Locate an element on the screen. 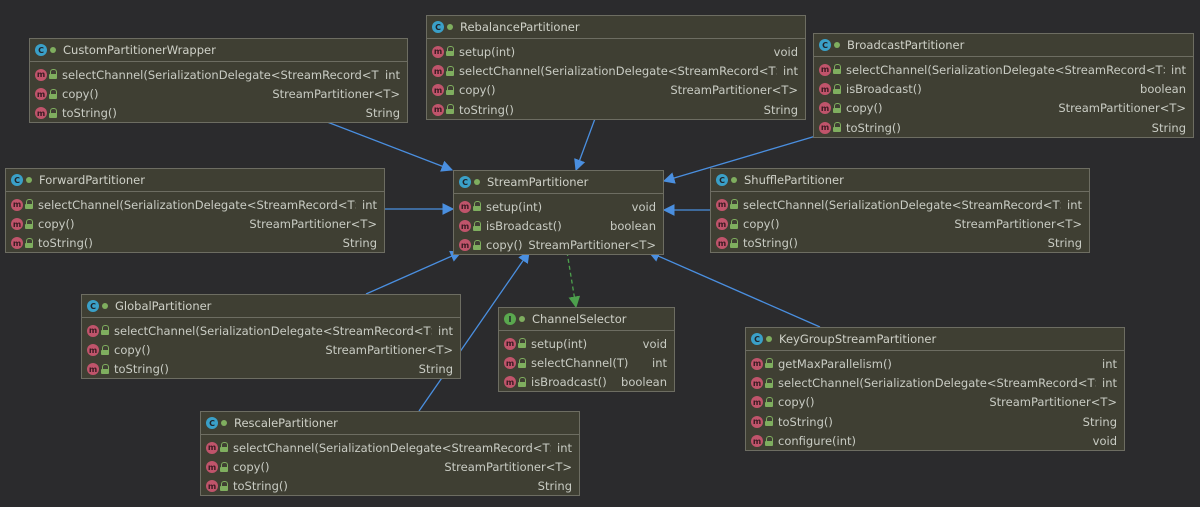 This screenshot has height=507, width=1200. class-header: C RebalancePartitioner is located at coordinates (616, 27).